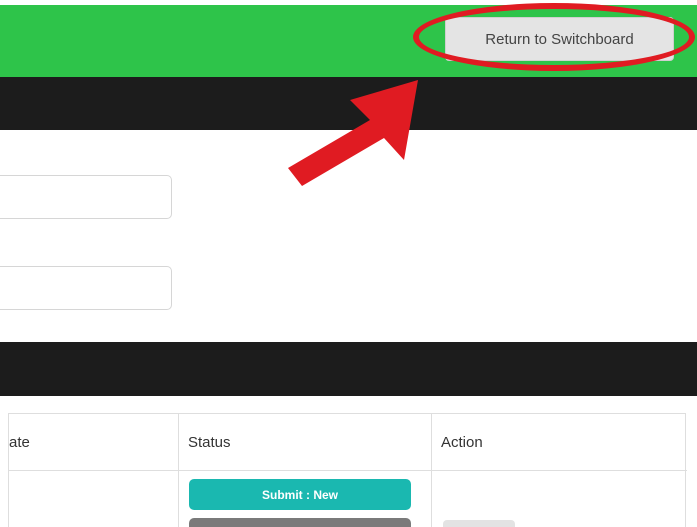 This screenshot has width=697, height=527. I want to click on row-divider, so click(348, 470).